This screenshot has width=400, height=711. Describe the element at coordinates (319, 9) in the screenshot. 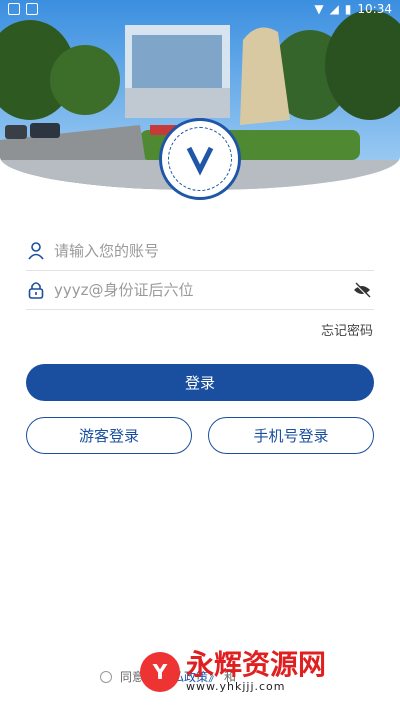

I see `wifi-icon: ▼` at that location.